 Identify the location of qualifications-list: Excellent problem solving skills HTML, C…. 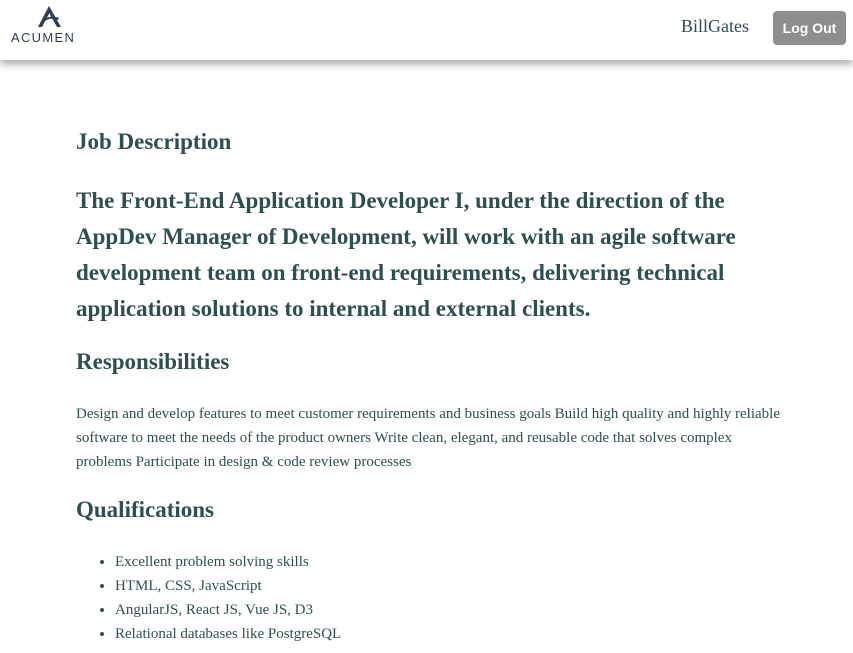
(208, 598).